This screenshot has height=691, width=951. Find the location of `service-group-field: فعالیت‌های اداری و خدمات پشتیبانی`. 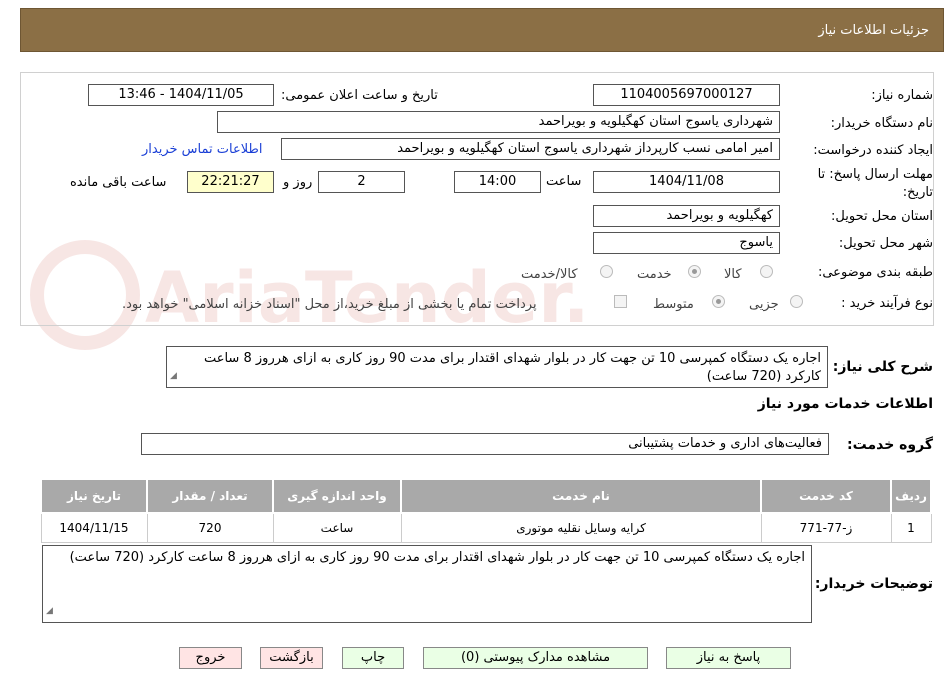

service-group-field: فعالیت‌های اداری و خدمات پشتیبانی is located at coordinates (485, 444).